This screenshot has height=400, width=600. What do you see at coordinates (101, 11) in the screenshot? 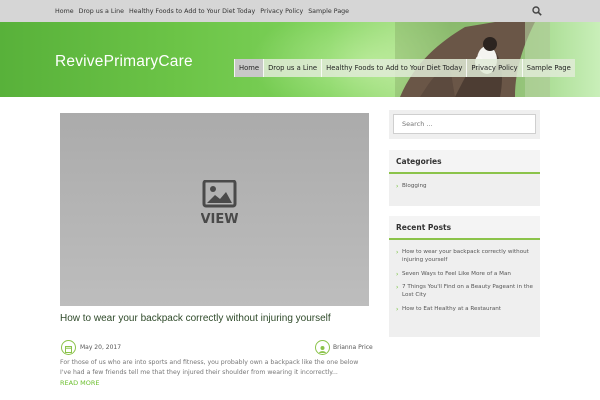
I see `top-nav-drop-us-a-line: Drop us a Line` at bounding box center [101, 11].